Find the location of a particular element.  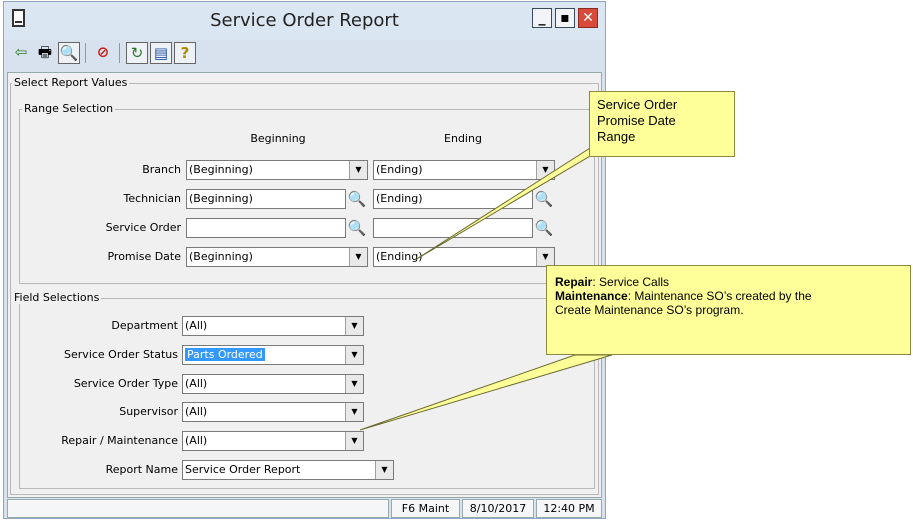

repair-maintenance-label: Repair / Maintenance is located at coordinates (119, 440).